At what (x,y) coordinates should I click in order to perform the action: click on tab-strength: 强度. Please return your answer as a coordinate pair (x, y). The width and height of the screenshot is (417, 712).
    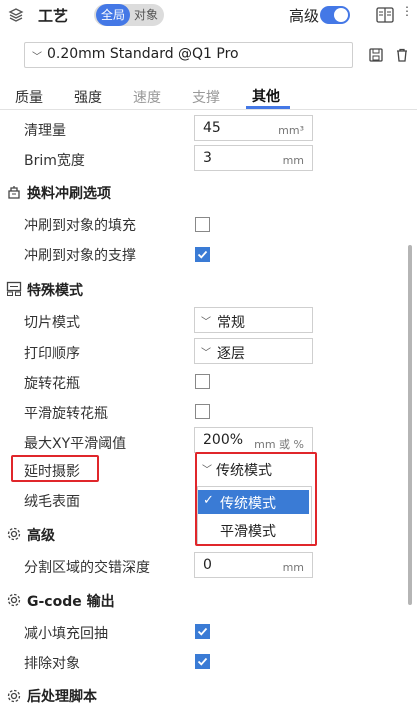
    Looking at the image, I should click on (88, 97).